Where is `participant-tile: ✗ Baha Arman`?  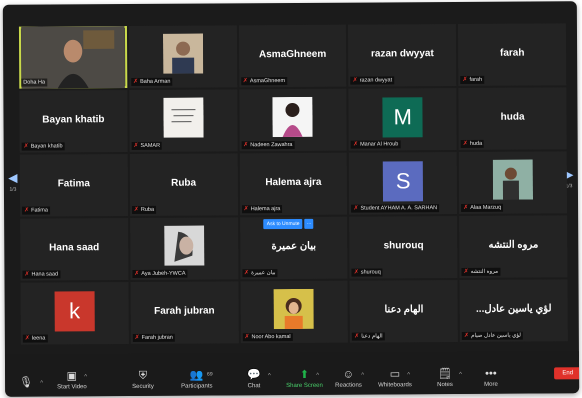 participant-tile: ✗ Baha Arman is located at coordinates (182, 56).